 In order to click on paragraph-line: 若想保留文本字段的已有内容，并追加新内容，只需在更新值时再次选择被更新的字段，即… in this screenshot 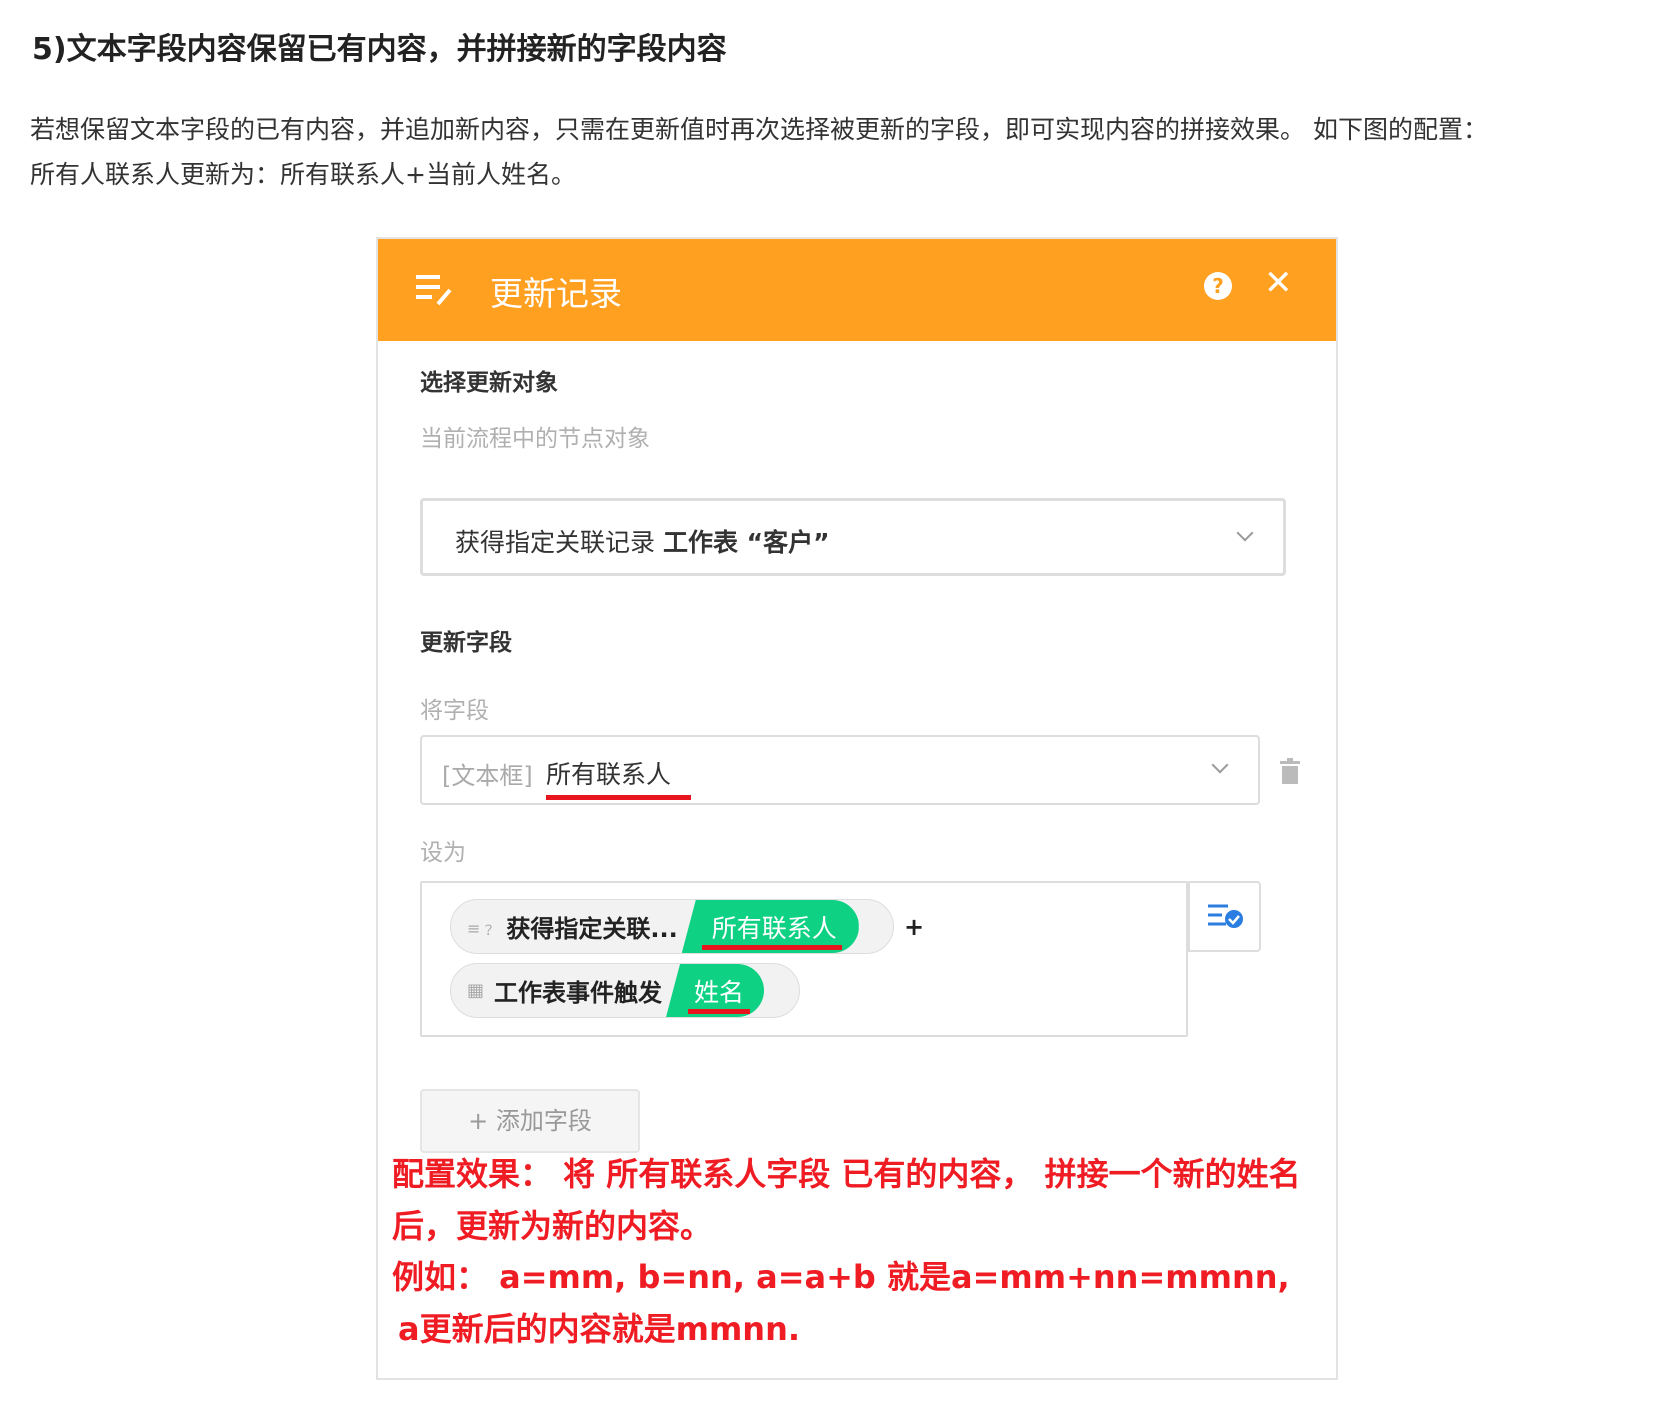, I will do `click(759, 129)`.